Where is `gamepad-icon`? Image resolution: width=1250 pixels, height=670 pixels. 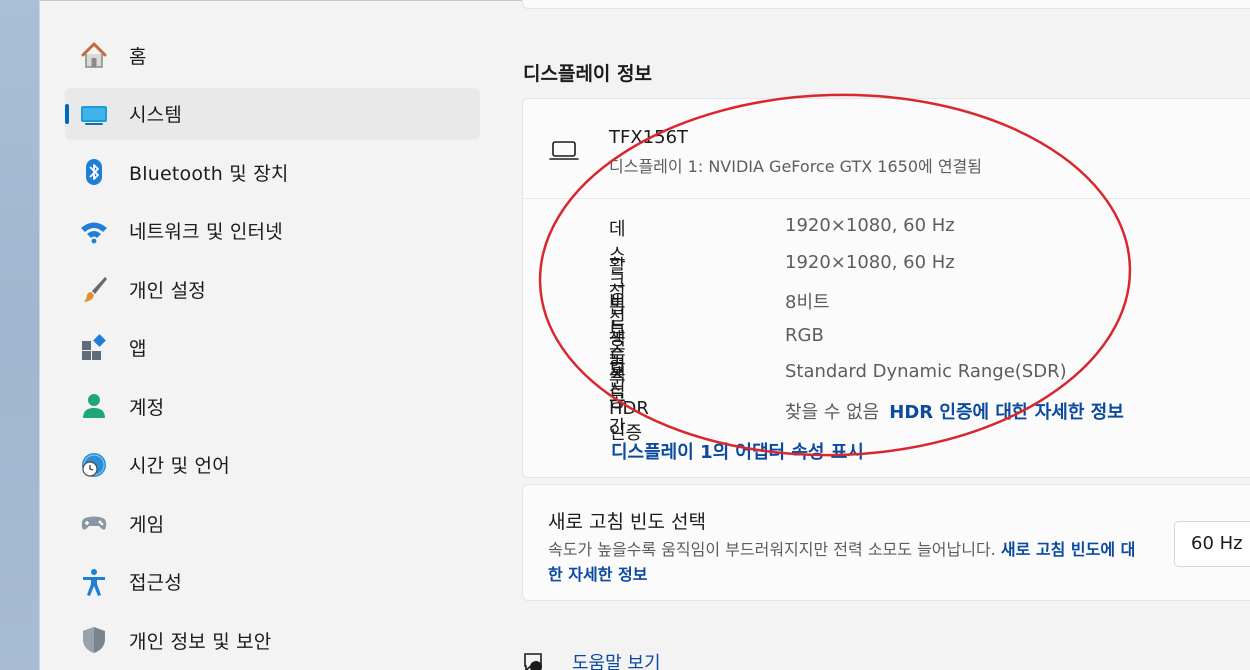
gamepad-icon is located at coordinates (94, 523).